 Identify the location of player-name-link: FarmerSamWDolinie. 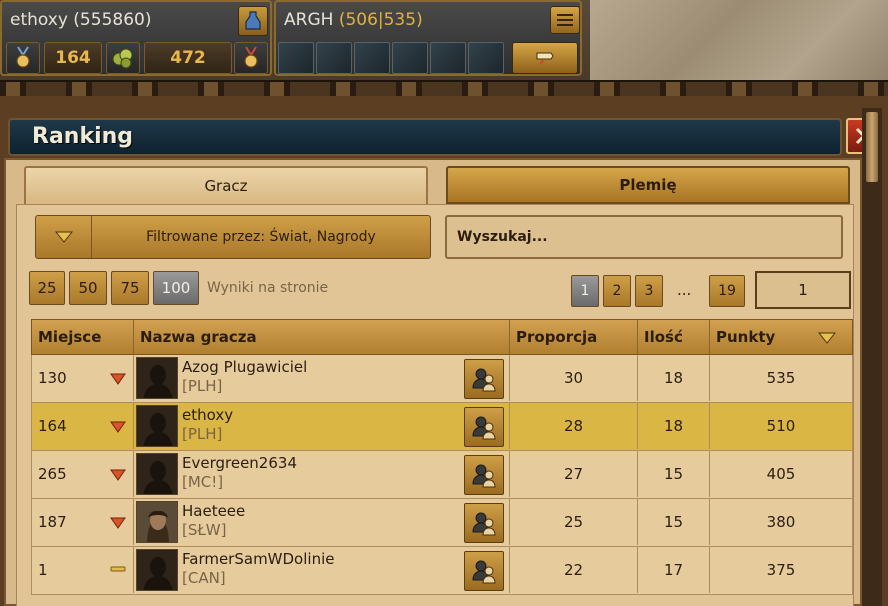
(258, 559).